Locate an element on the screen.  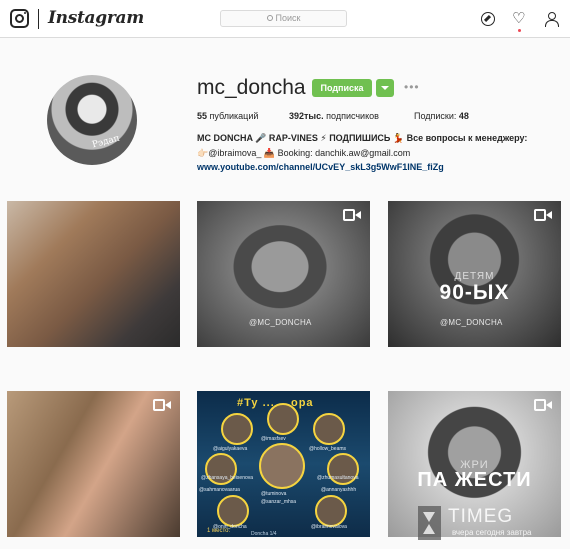
profile-username: mc_doncha is located at coordinates (251, 87).